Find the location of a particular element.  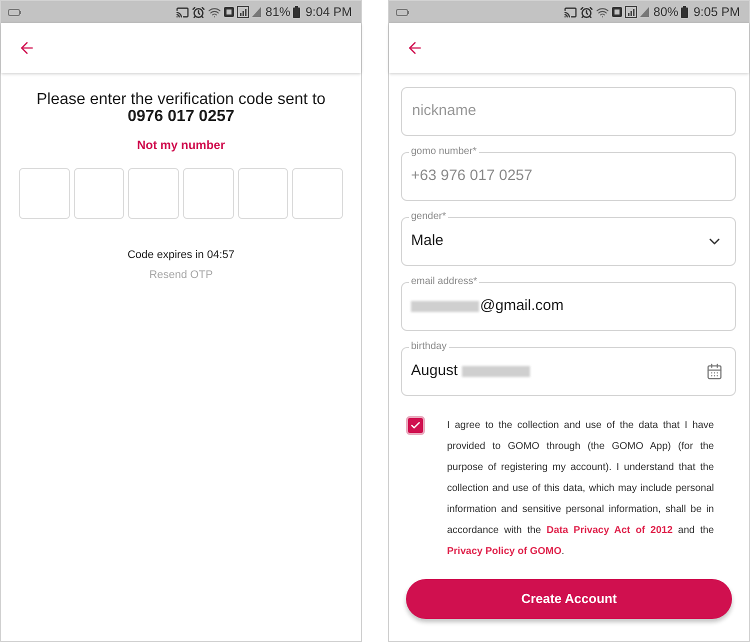

consent-text: I agree to the collection and use of the data that I have provided to GOMO through (the GOMO App) (for the purpose of registering my account). I understand that the collection and use of this data, which may include personal information and sensitive personal information, shall be in accordance with the Data Privacy Act of 2012 and the Privacy Policy of GOMO. is located at coordinates (580, 489).